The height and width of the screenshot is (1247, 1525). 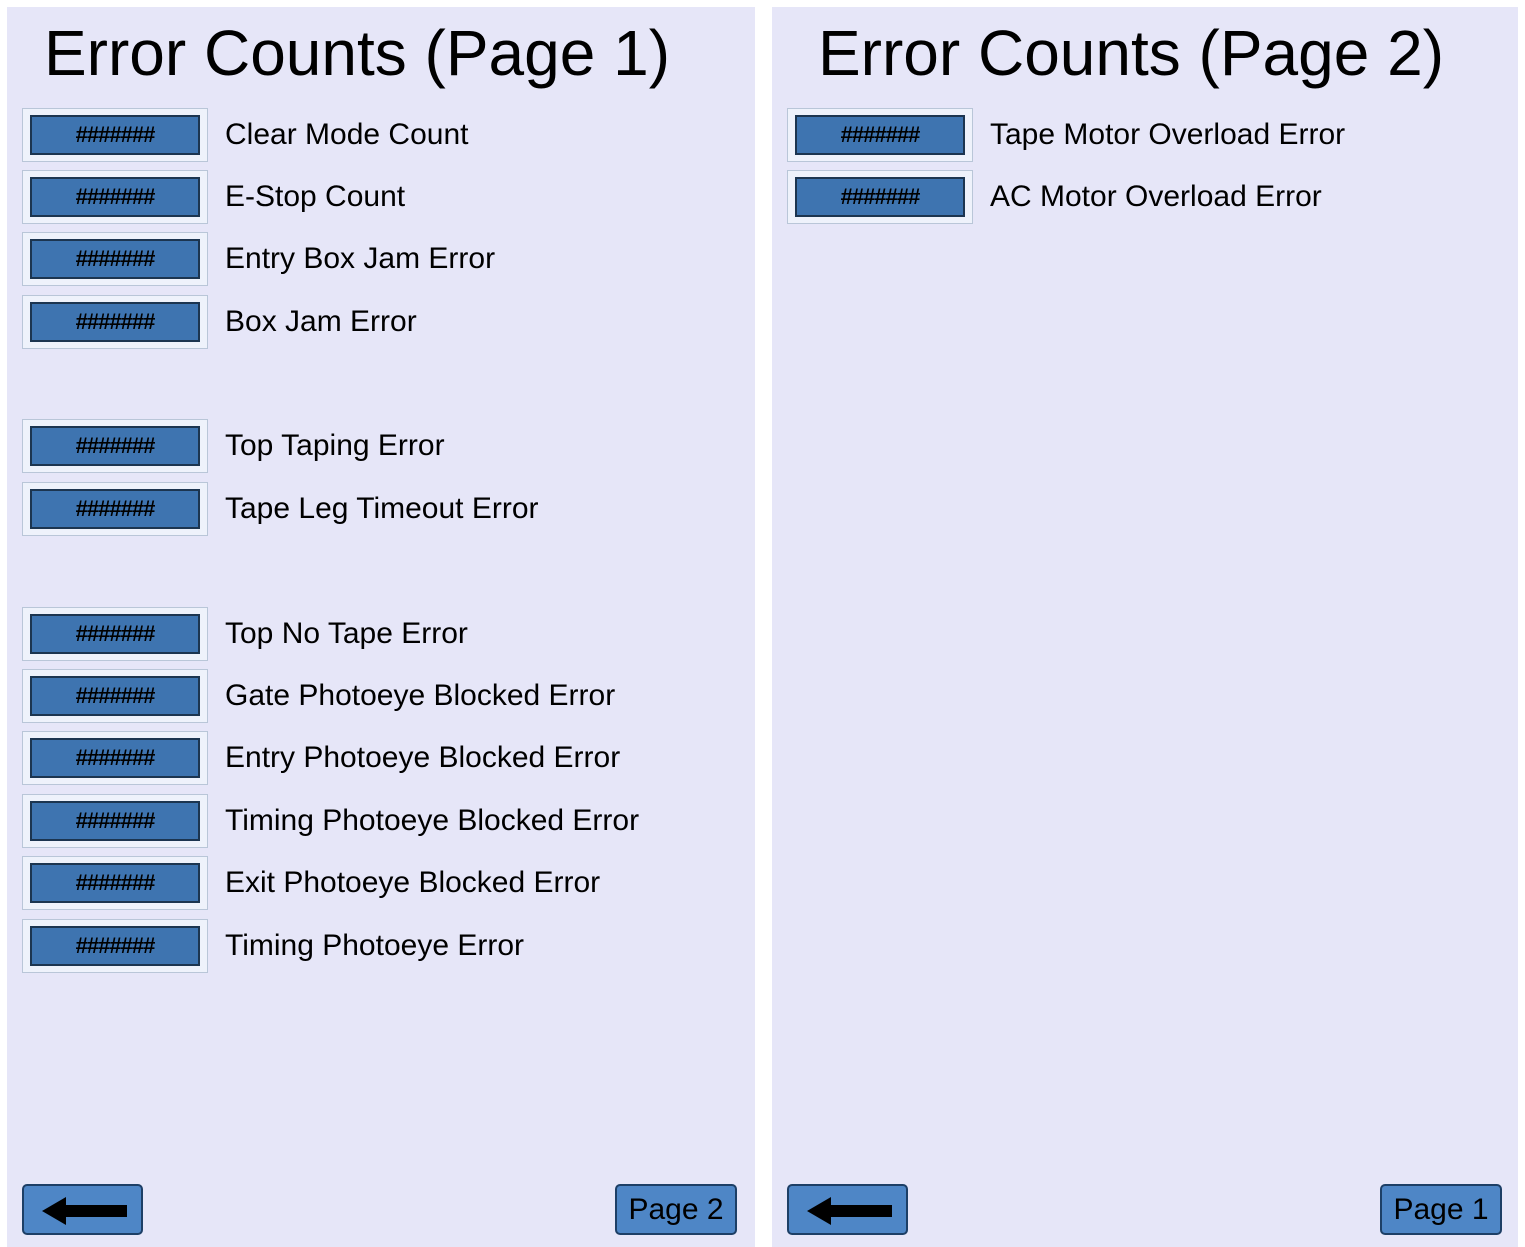 I want to click on page-title: Error Counts (Page 2), so click(x=1131, y=53).